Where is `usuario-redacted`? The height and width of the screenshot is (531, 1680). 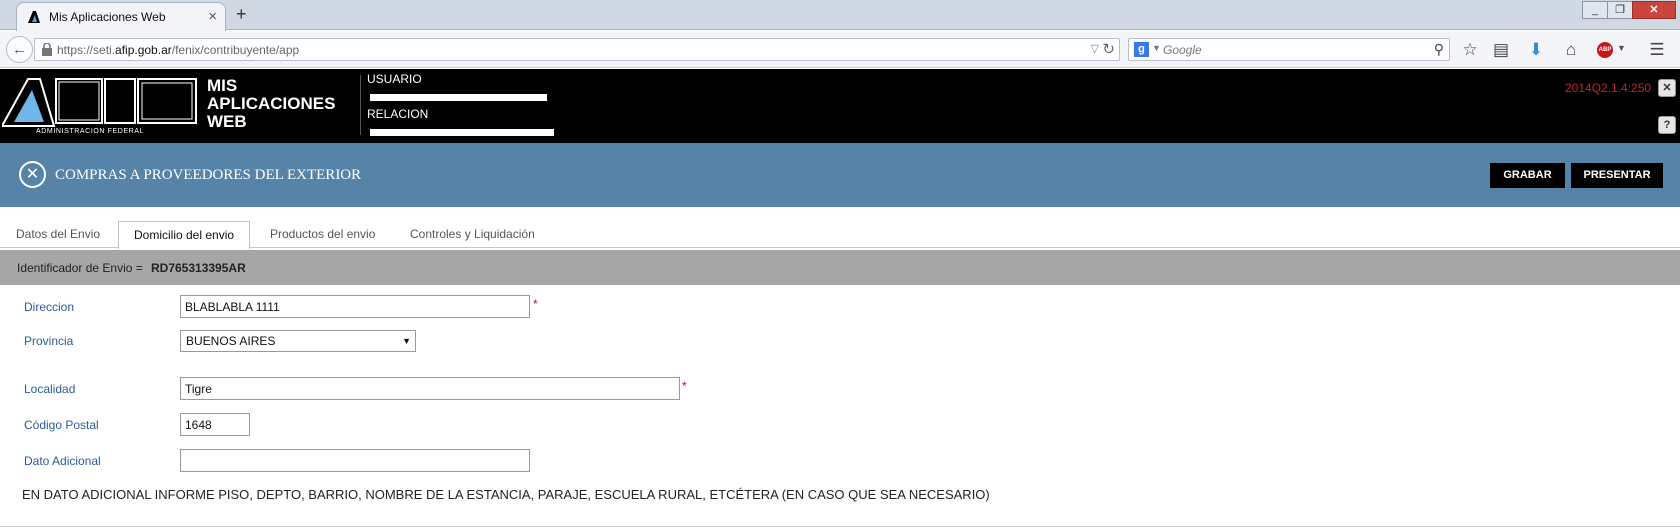
usuario-redacted is located at coordinates (458, 97).